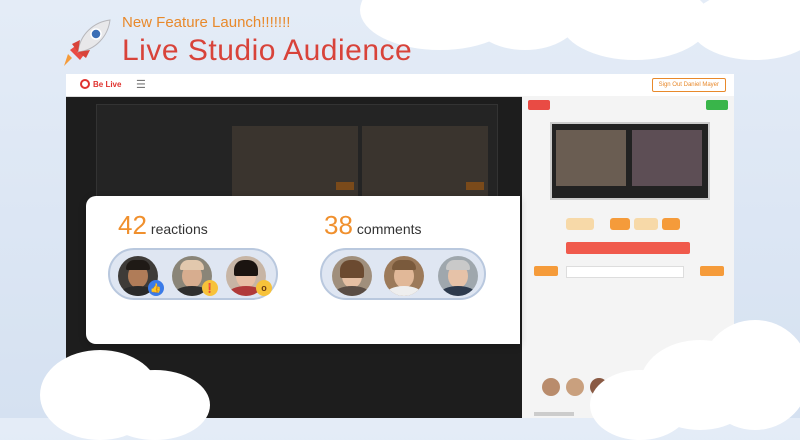 The height and width of the screenshot is (440, 800). What do you see at coordinates (628, 248) in the screenshot?
I see `preview-action-bar` at bounding box center [628, 248].